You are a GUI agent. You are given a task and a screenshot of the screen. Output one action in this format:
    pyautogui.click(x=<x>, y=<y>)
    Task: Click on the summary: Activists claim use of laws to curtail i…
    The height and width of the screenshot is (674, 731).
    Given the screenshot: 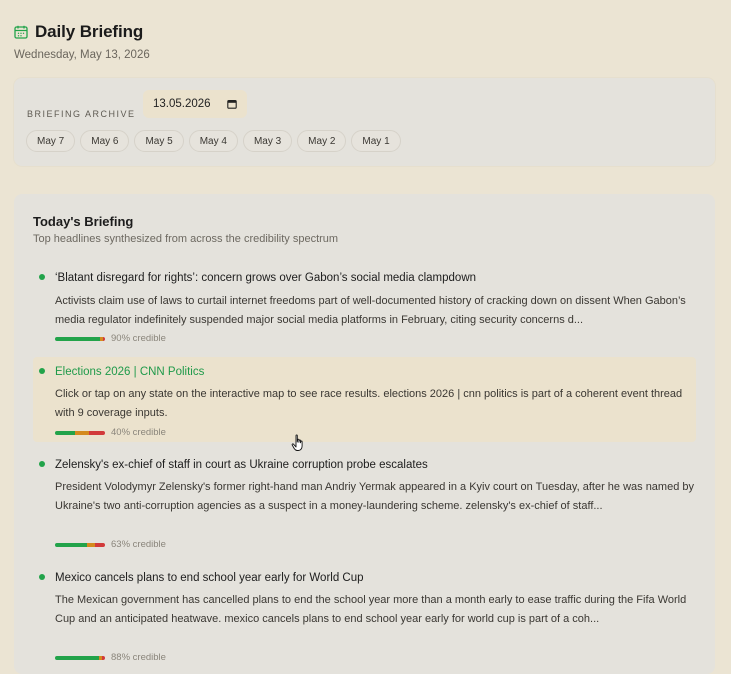 What is the action you would take?
    pyautogui.click(x=370, y=310)
    